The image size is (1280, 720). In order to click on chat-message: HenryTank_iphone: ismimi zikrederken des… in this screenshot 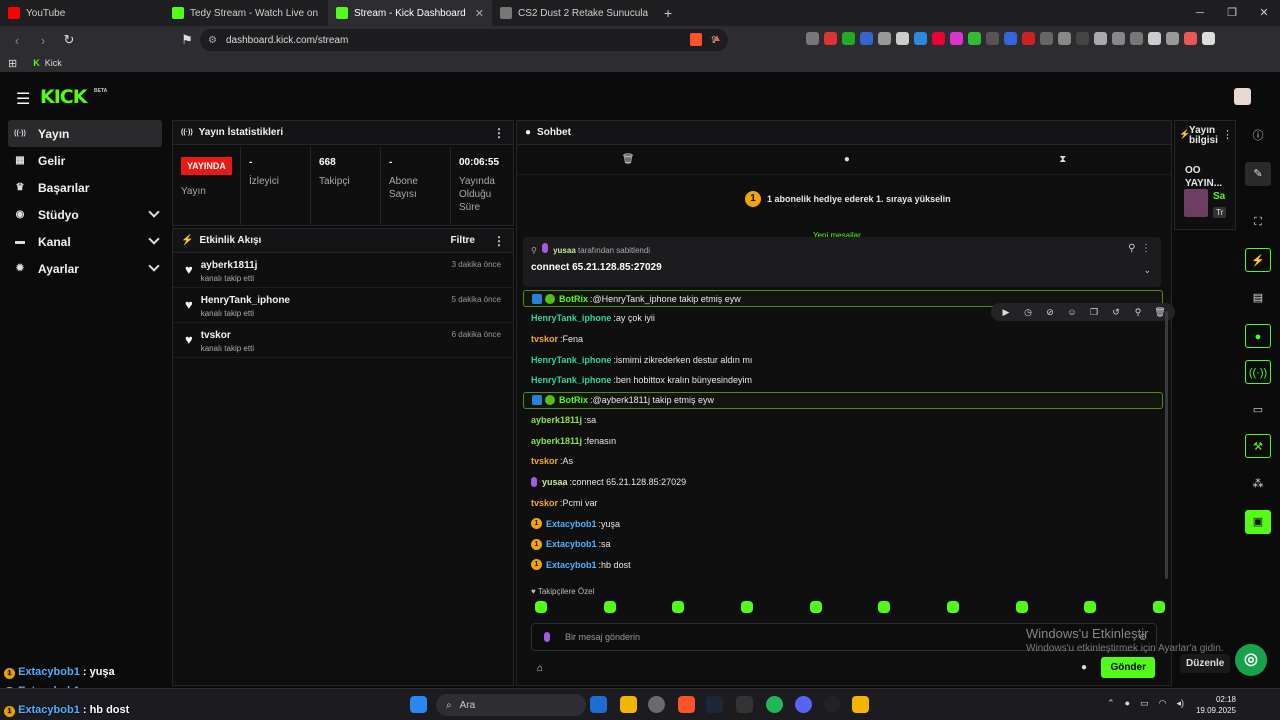, I will do `click(843, 359)`.